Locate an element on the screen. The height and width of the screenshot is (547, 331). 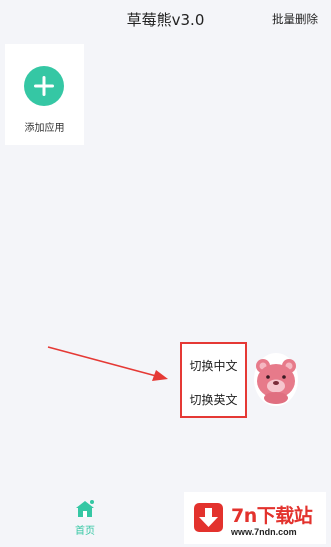
switch-english-option: 切换英文 is located at coordinates (213, 399).